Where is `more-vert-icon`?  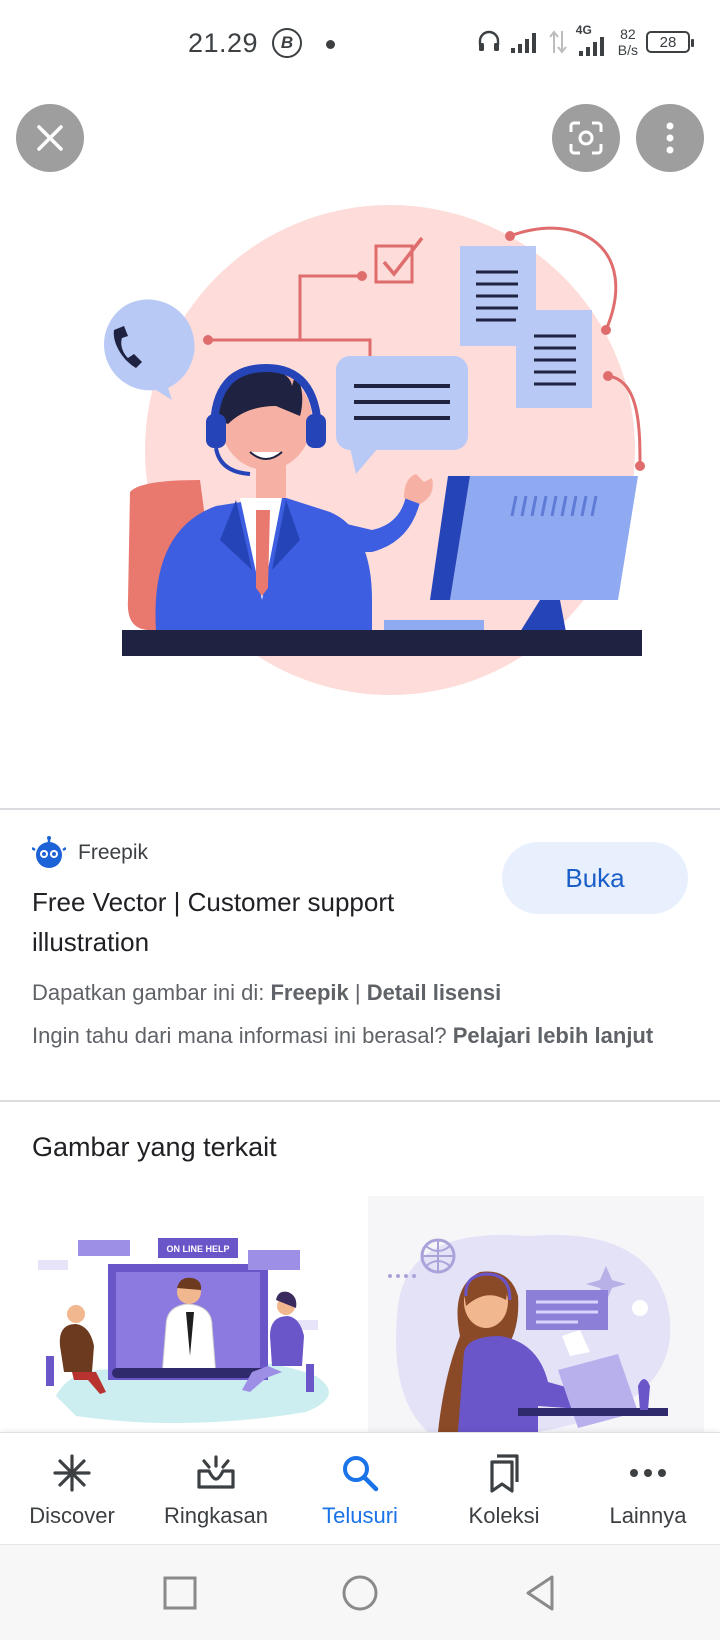 more-vert-icon is located at coordinates (670, 138).